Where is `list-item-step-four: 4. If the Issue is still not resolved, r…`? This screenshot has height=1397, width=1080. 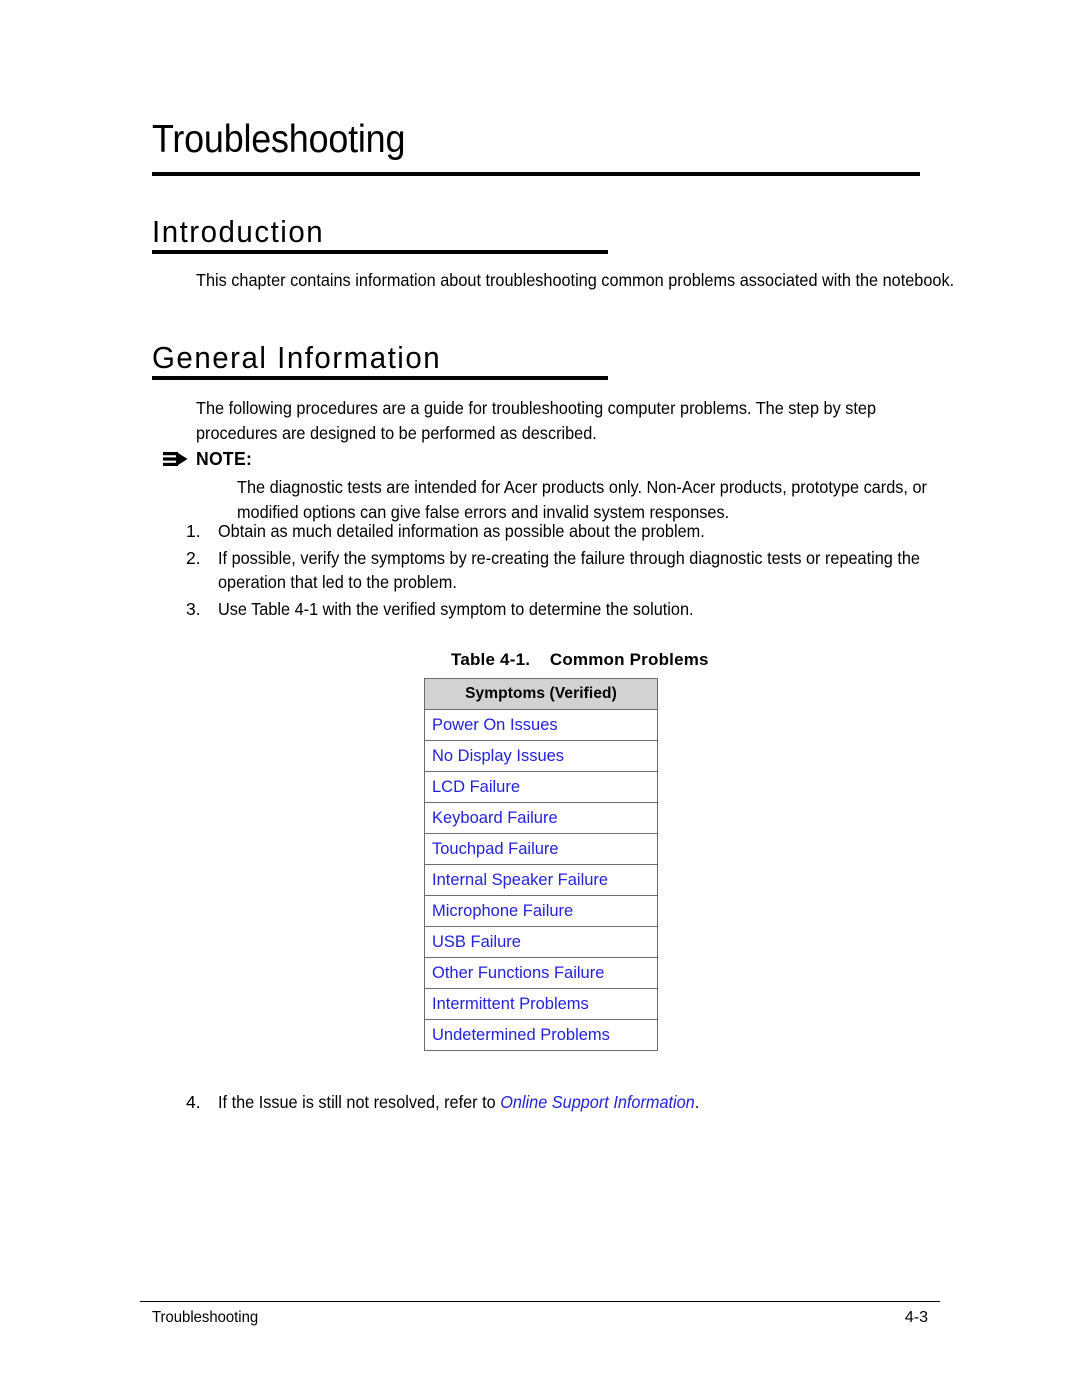 list-item-step-four: 4. If the Issue is still not resolved, r… is located at coordinates (616, 1102).